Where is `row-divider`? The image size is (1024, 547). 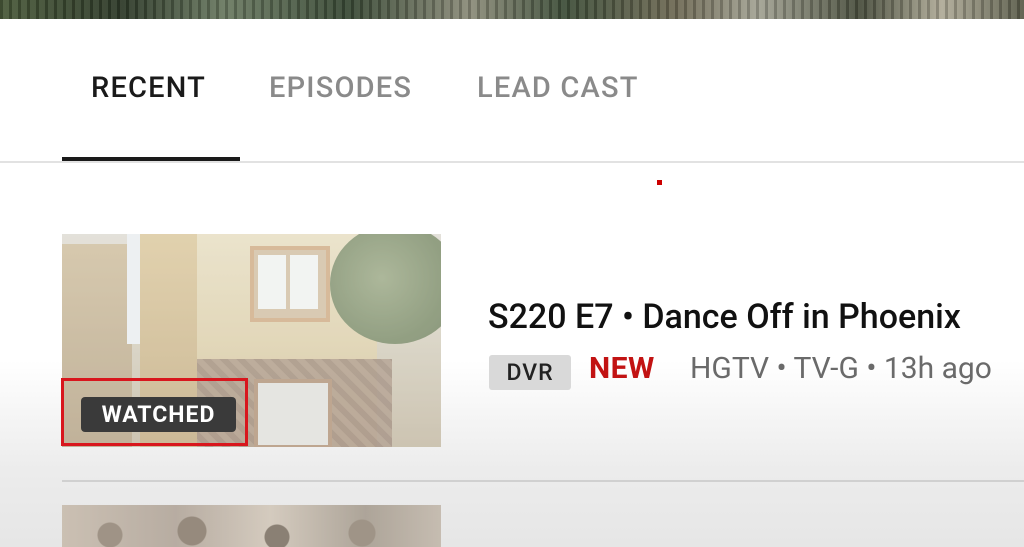 row-divider is located at coordinates (543, 481).